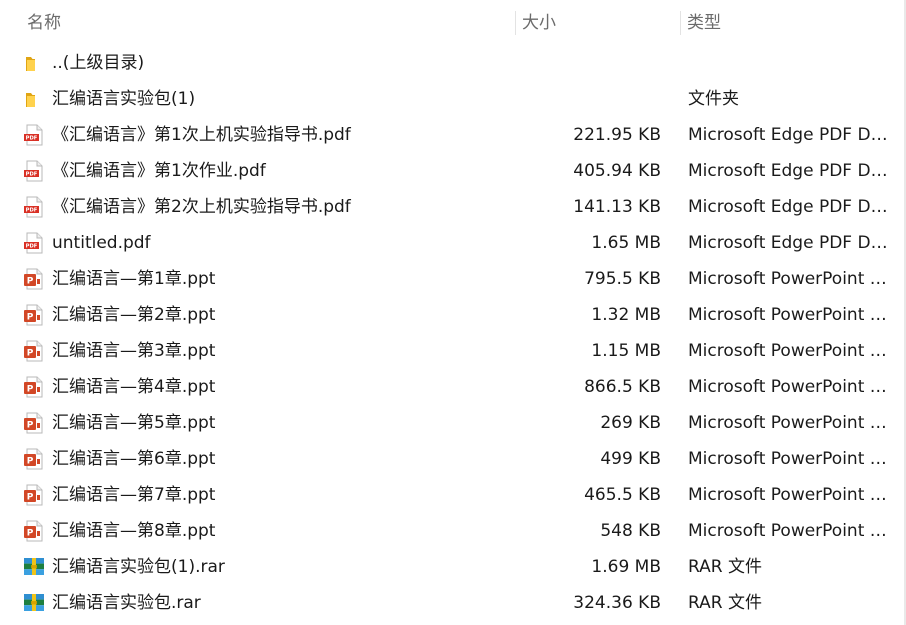 The width and height of the screenshot is (906, 625). I want to click on file-type: 文件夹, so click(713, 99).